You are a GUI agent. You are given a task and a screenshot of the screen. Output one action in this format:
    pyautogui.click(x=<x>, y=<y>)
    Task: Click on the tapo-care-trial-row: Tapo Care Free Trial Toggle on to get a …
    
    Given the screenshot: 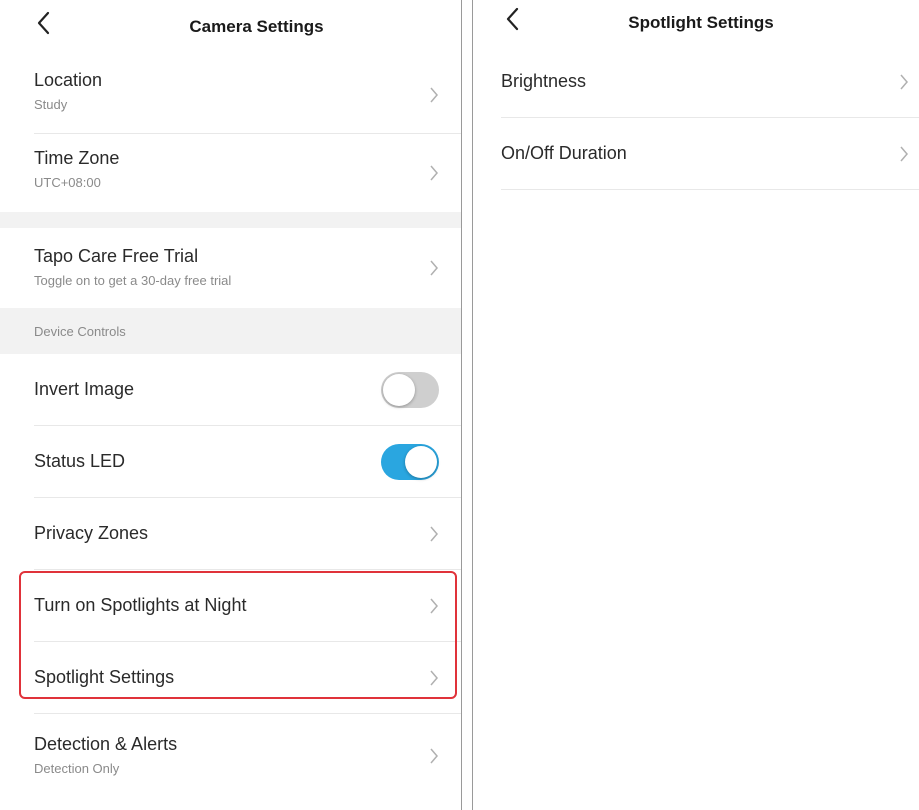 What is the action you would take?
    pyautogui.click(x=247, y=268)
    